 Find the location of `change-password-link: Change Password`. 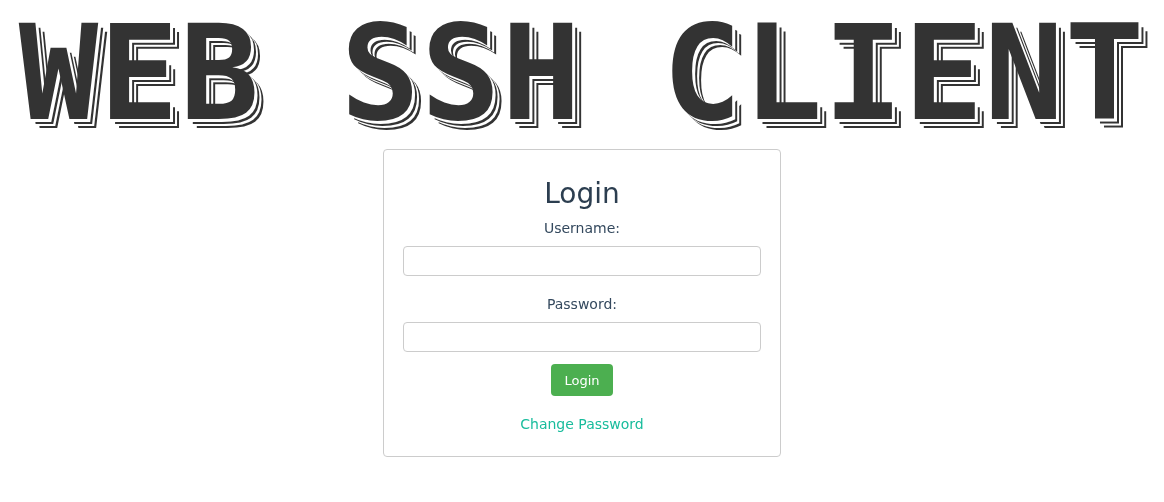

change-password-link: Change Password is located at coordinates (582, 424).